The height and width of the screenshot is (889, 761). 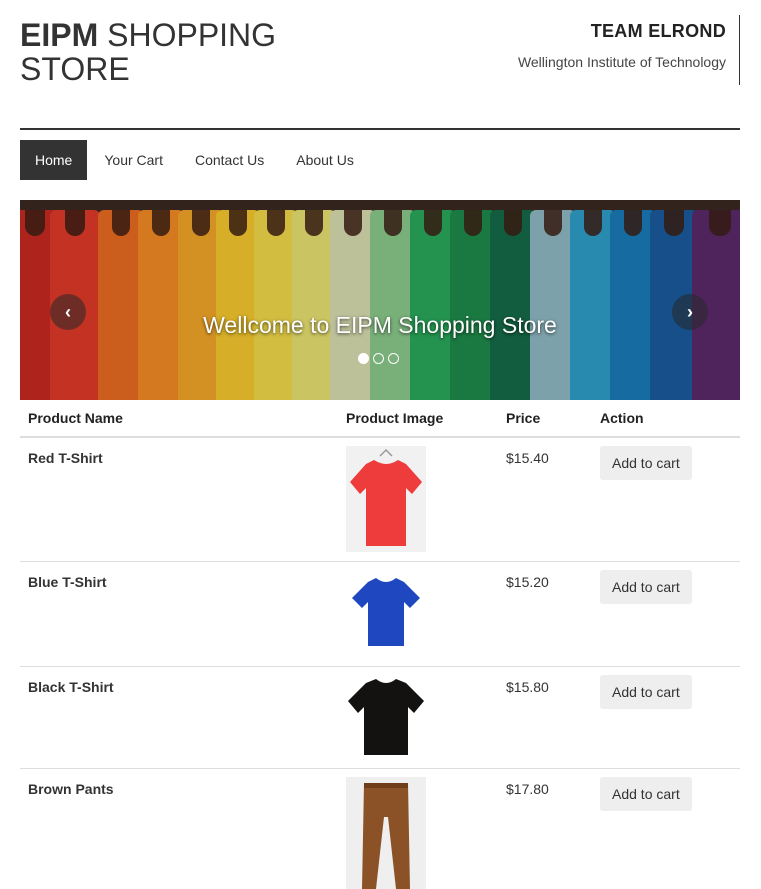 I want to click on site-title: EIPM SHOPPING STORE, so click(x=148, y=52).